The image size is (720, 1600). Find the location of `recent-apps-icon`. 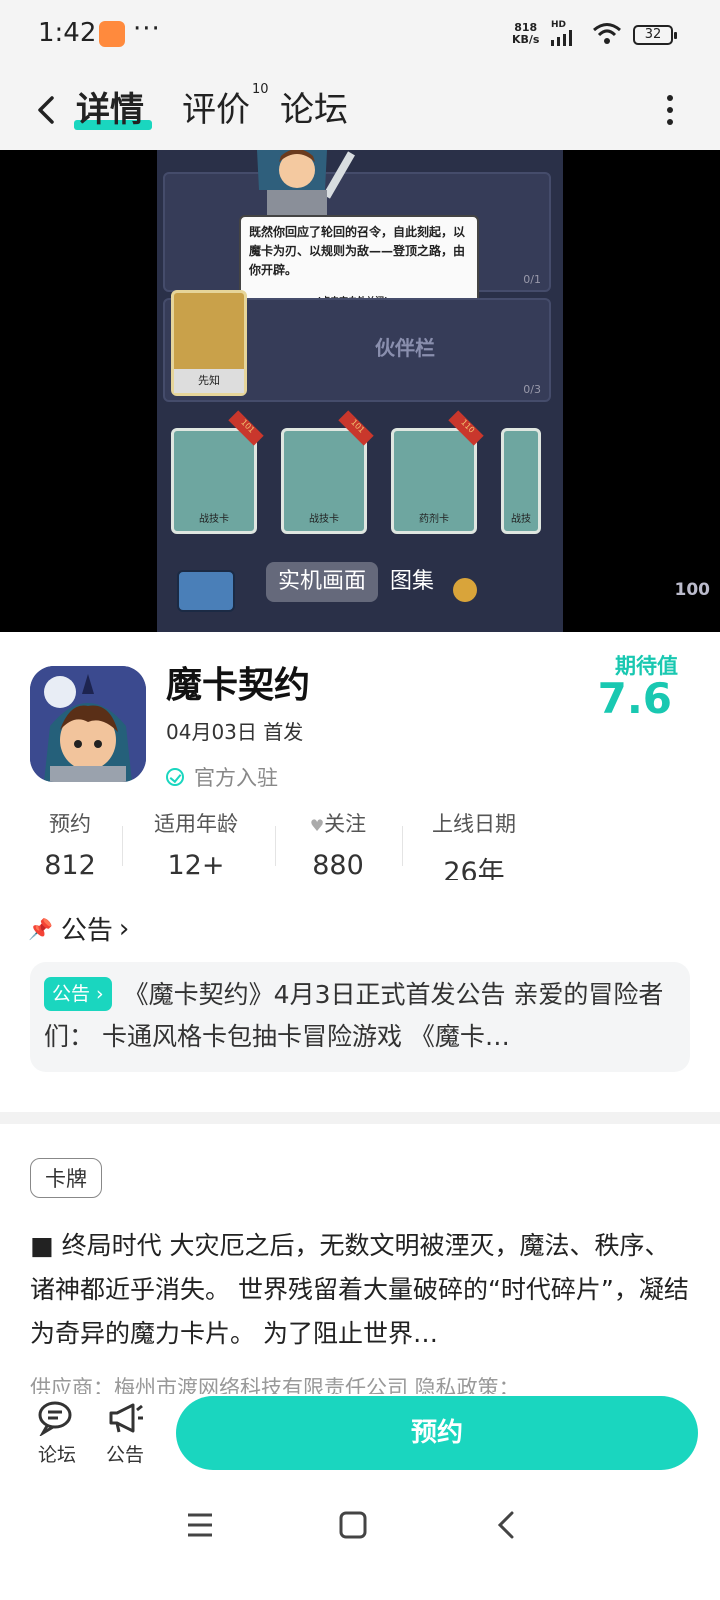

recent-apps-icon is located at coordinates (200, 1525).